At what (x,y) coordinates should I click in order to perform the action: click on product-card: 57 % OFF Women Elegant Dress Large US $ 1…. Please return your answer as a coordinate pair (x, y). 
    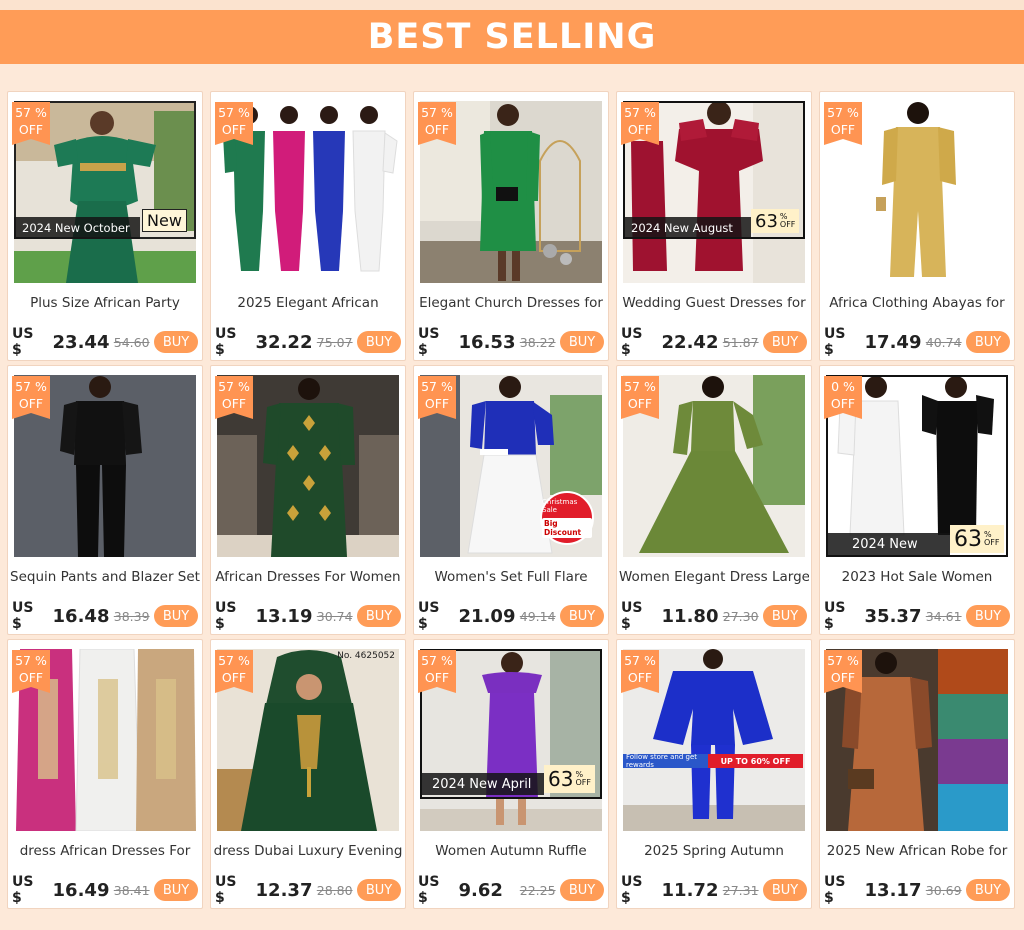
    Looking at the image, I should click on (714, 500).